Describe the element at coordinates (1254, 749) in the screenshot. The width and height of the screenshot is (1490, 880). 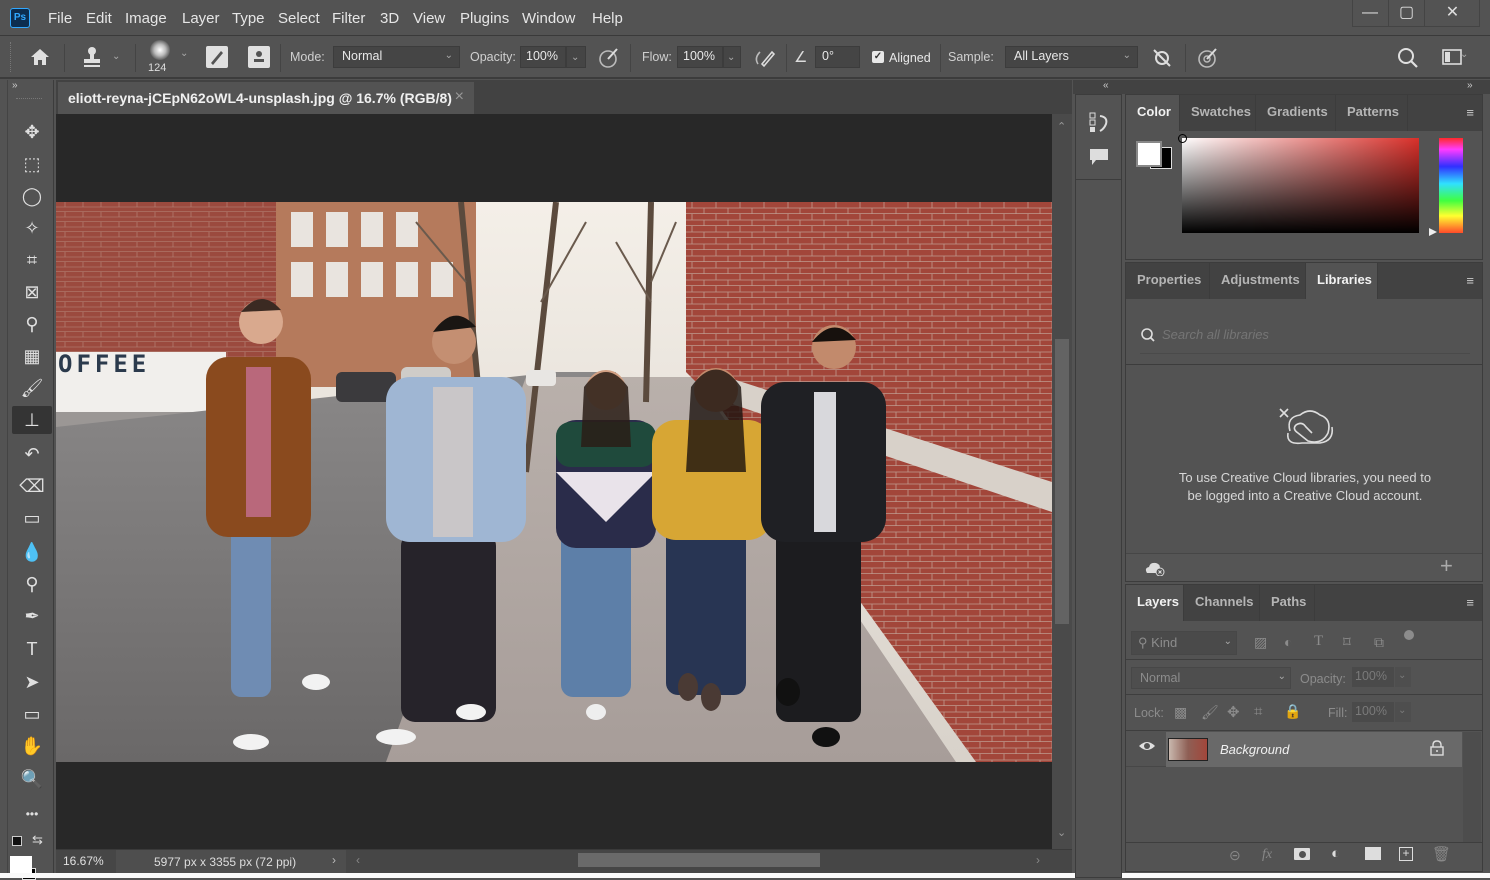
I see `layer-name: Background` at that location.